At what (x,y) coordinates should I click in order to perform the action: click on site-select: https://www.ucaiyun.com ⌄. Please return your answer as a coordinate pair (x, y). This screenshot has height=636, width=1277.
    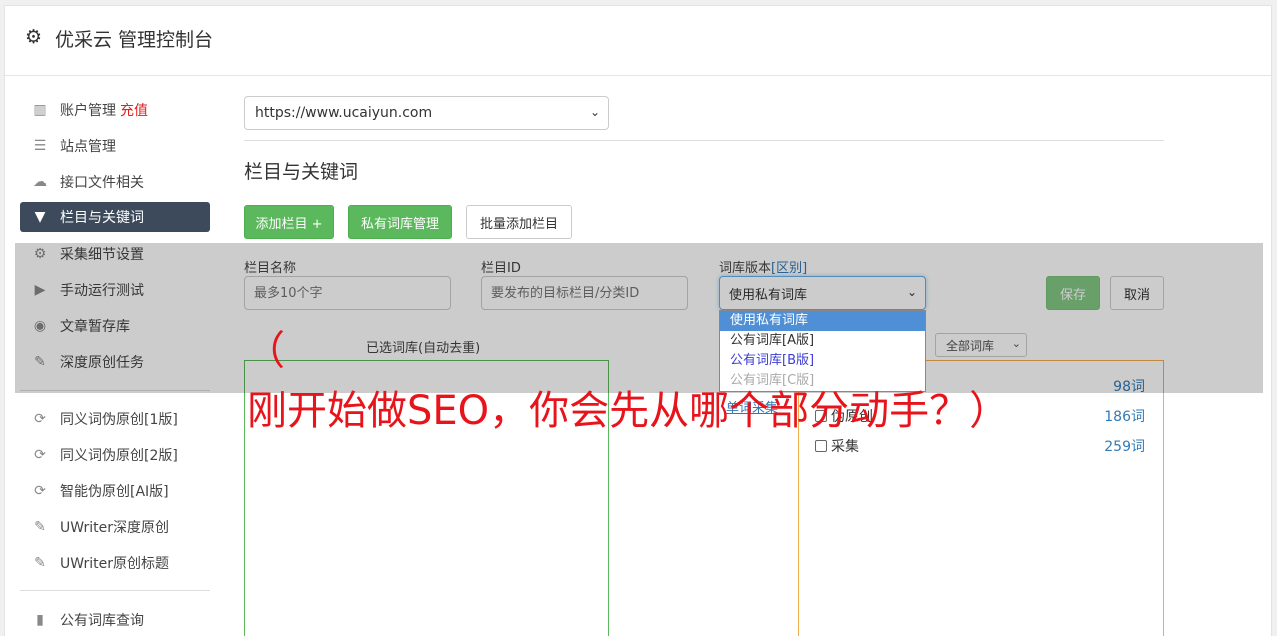
    Looking at the image, I should click on (426, 113).